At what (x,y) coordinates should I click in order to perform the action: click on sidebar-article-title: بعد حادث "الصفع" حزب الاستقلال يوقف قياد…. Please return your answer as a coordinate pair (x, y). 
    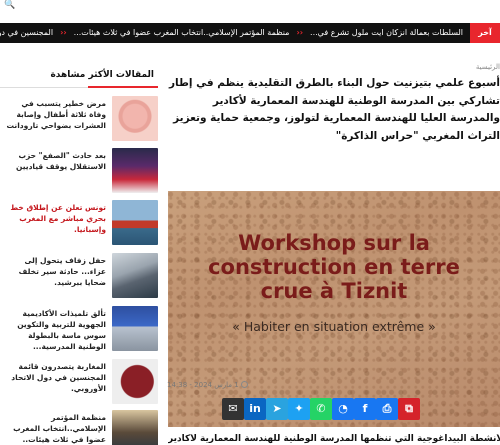
    Looking at the image, I should click on (55, 161).